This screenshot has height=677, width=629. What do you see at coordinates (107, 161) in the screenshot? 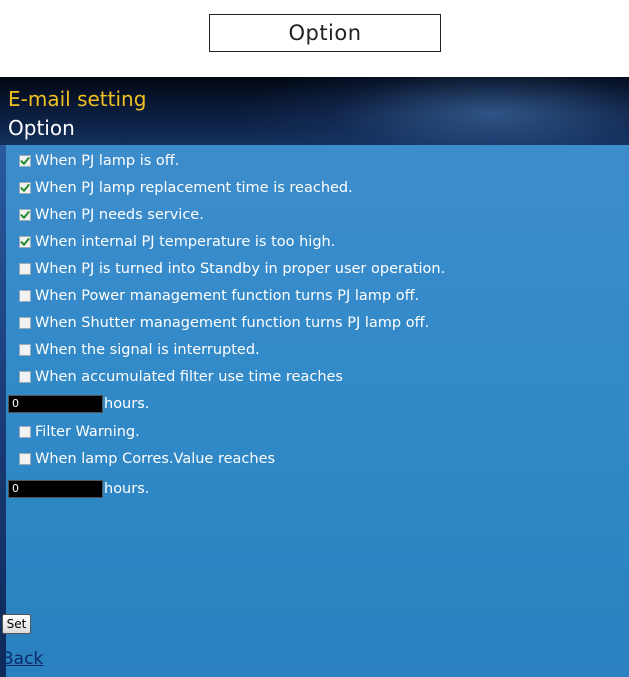
I see `option-label: When PJ lamp is off.` at bounding box center [107, 161].